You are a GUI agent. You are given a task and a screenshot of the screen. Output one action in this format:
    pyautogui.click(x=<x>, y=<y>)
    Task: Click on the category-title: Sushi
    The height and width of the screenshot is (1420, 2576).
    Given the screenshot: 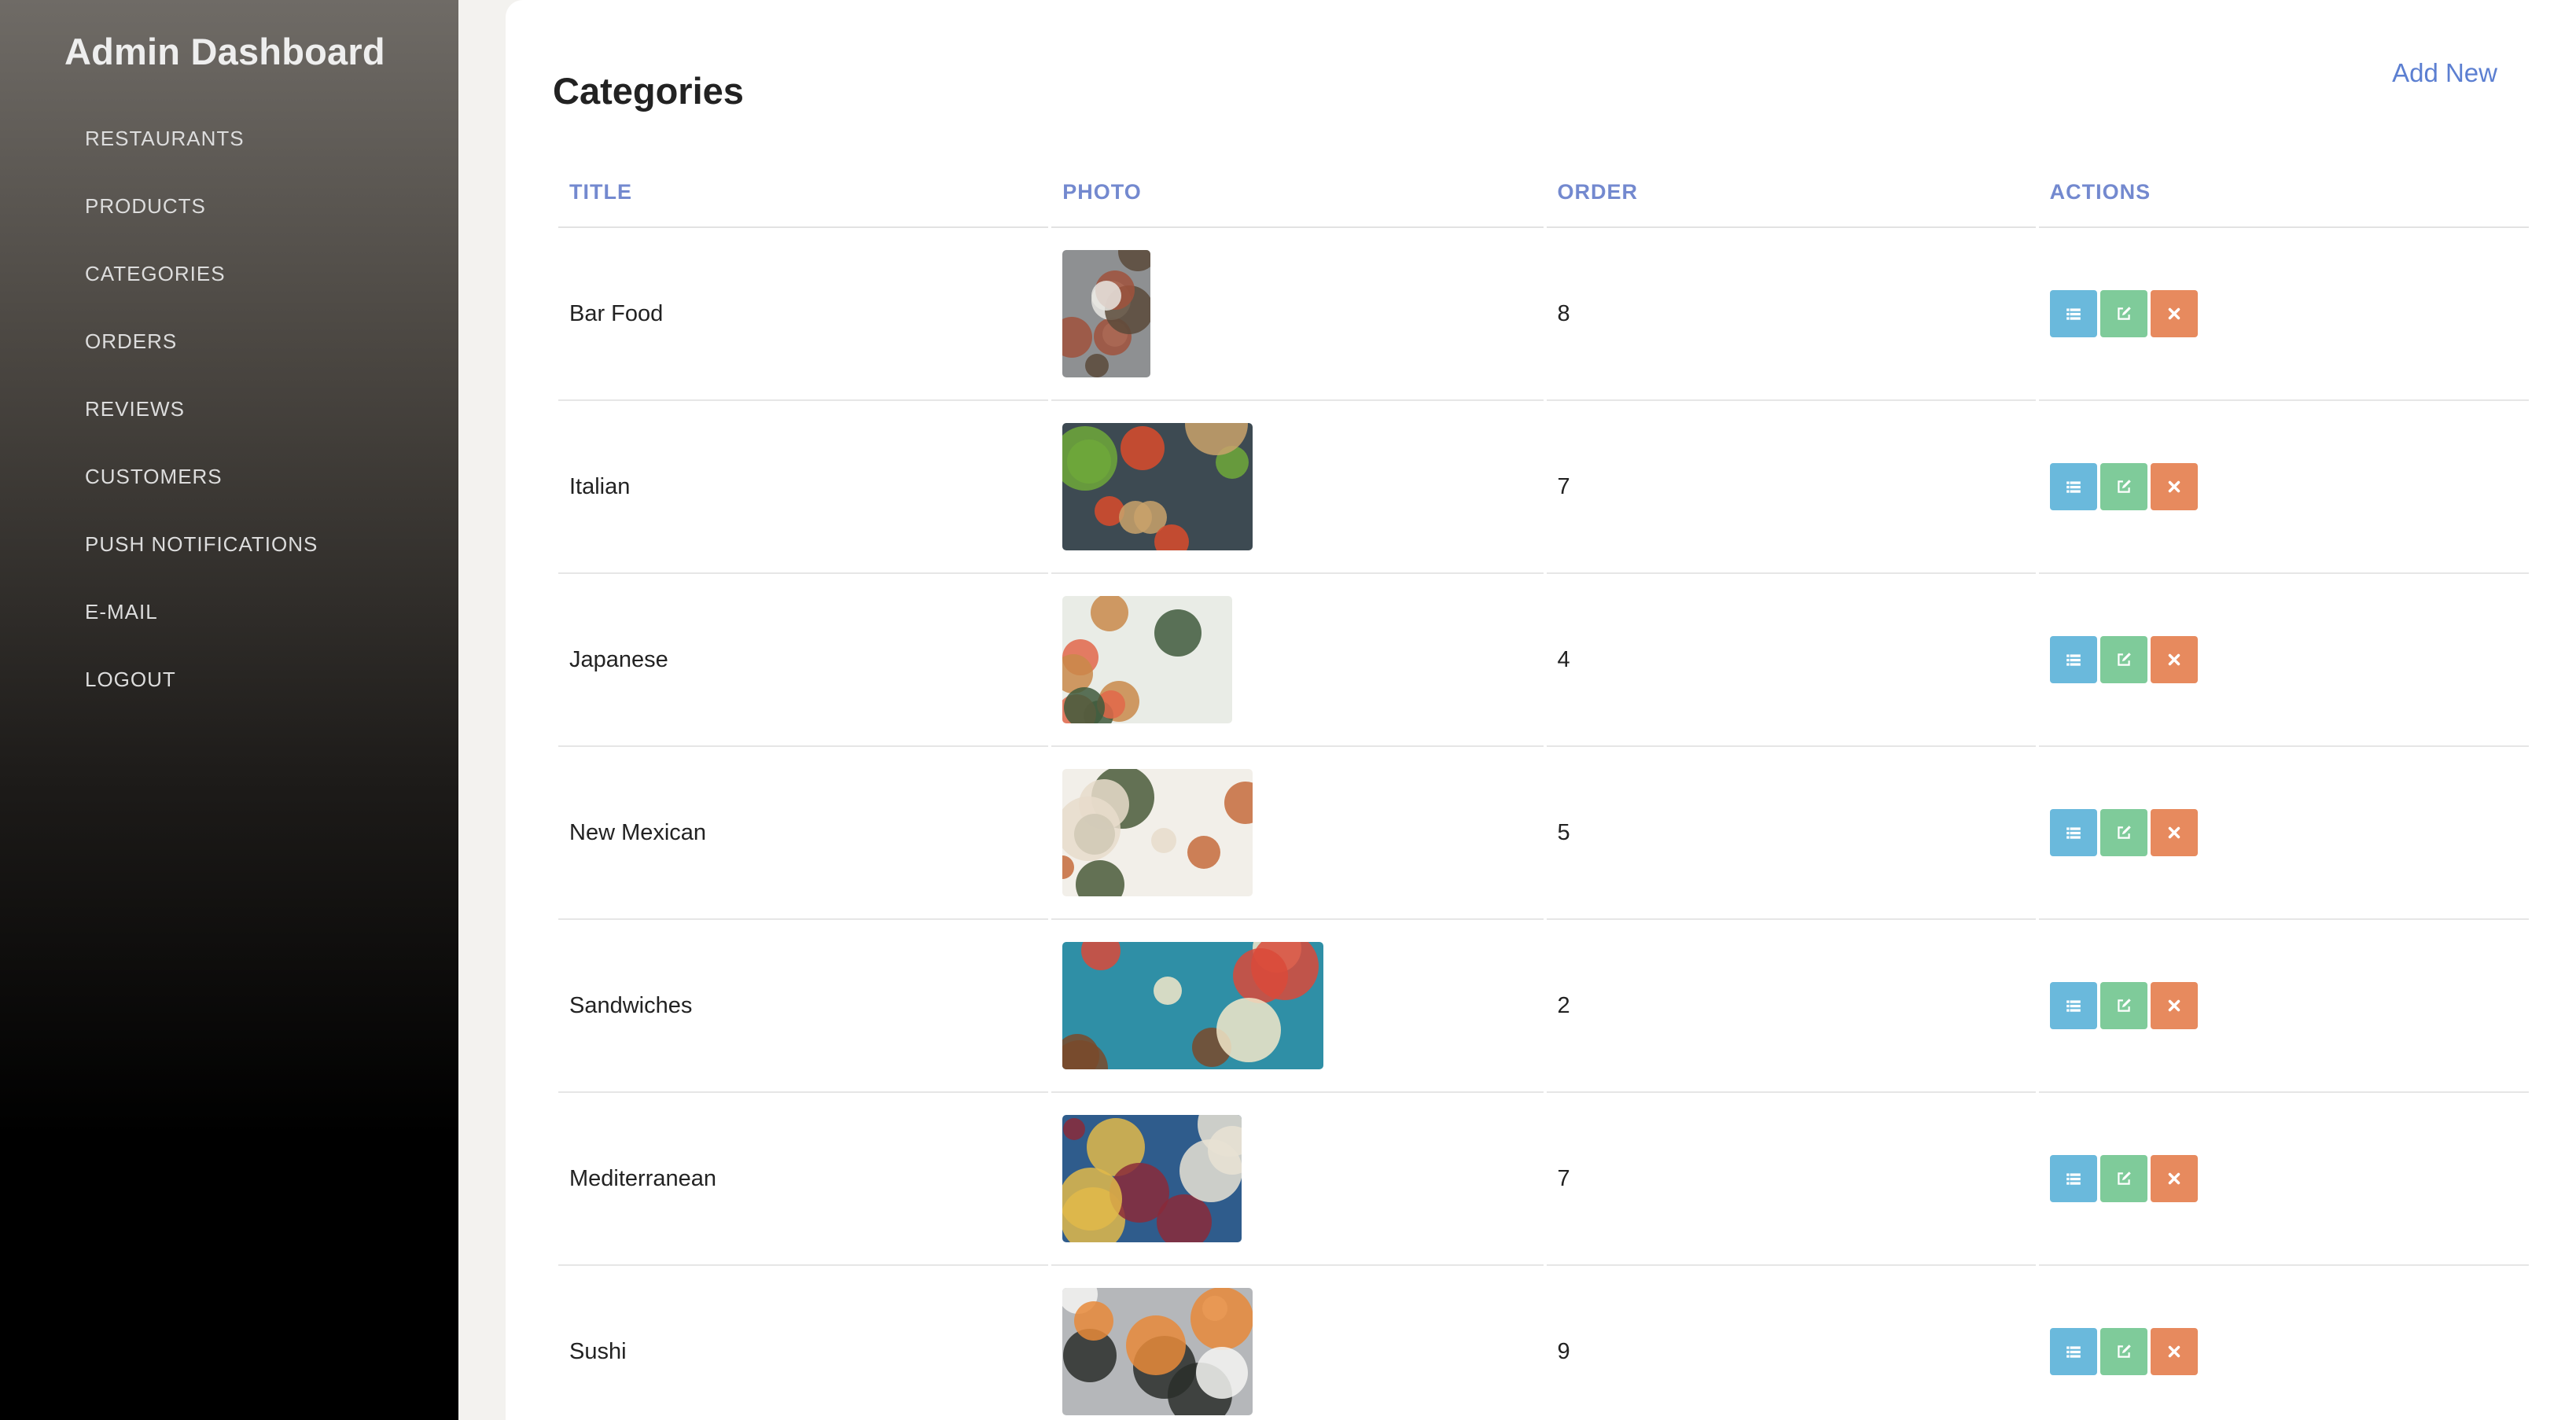 What is the action you would take?
    pyautogui.click(x=803, y=1343)
    